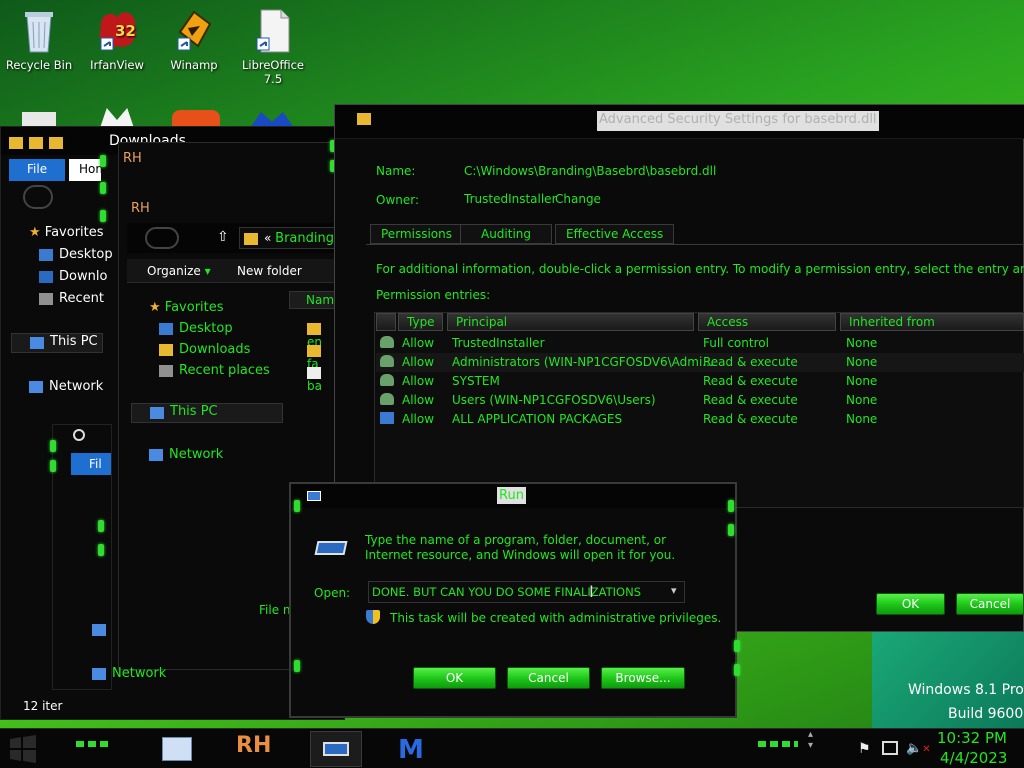 Image resolution: width=1024 pixels, height=768 pixels. Describe the element at coordinates (990, 604) in the screenshot. I see `security-cancel-button: Cancel` at that location.